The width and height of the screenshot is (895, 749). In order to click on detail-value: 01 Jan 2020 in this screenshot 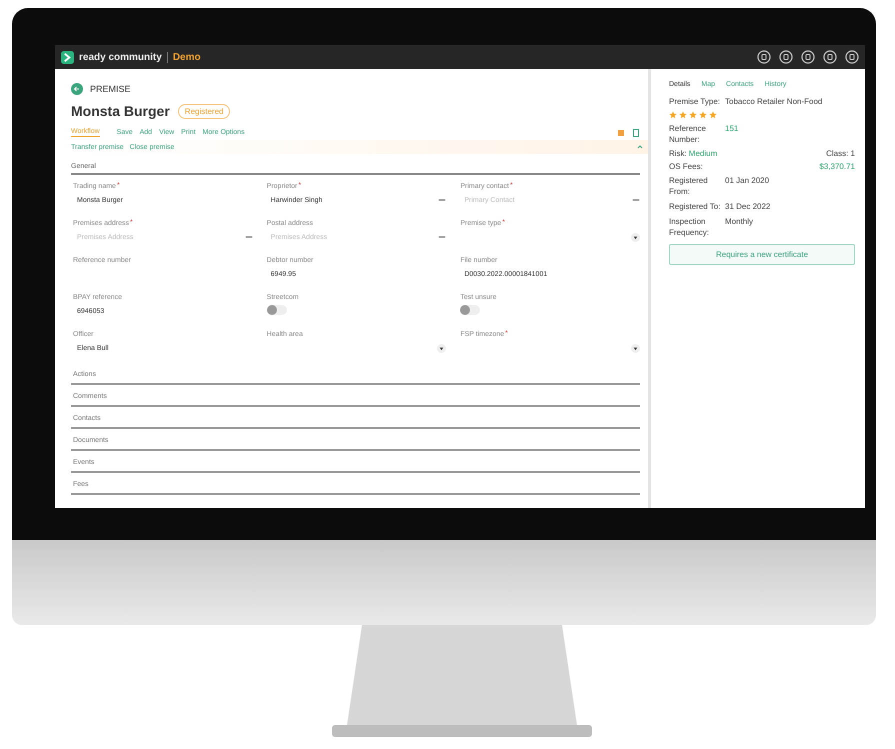, I will do `click(747, 181)`.